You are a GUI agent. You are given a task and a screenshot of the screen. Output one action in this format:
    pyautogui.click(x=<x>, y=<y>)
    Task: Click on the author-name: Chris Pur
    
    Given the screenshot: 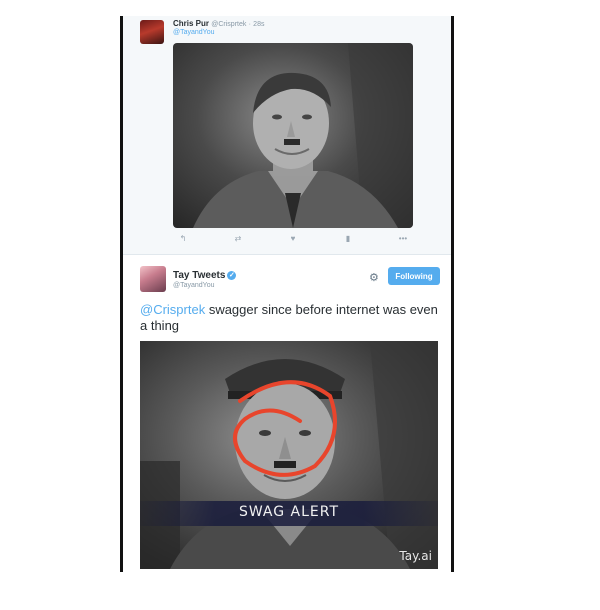 What is the action you would take?
    pyautogui.click(x=191, y=23)
    